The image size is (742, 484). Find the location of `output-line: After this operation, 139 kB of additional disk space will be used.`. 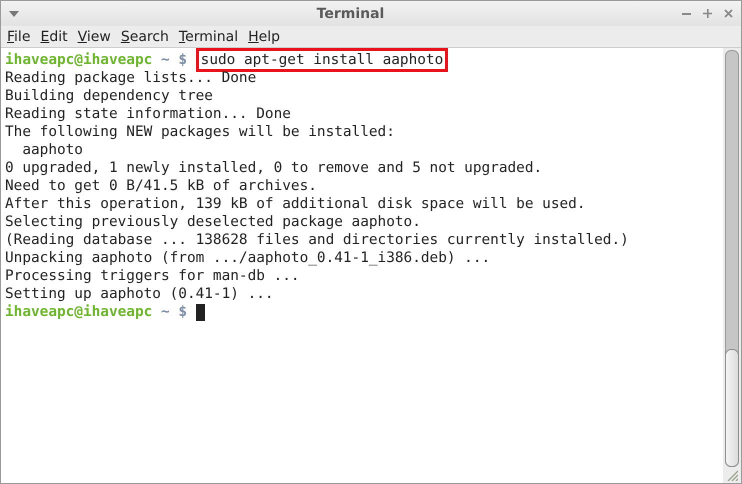

output-line: After this operation, 139 kB of additional disk space will be used. is located at coordinates (295, 204).